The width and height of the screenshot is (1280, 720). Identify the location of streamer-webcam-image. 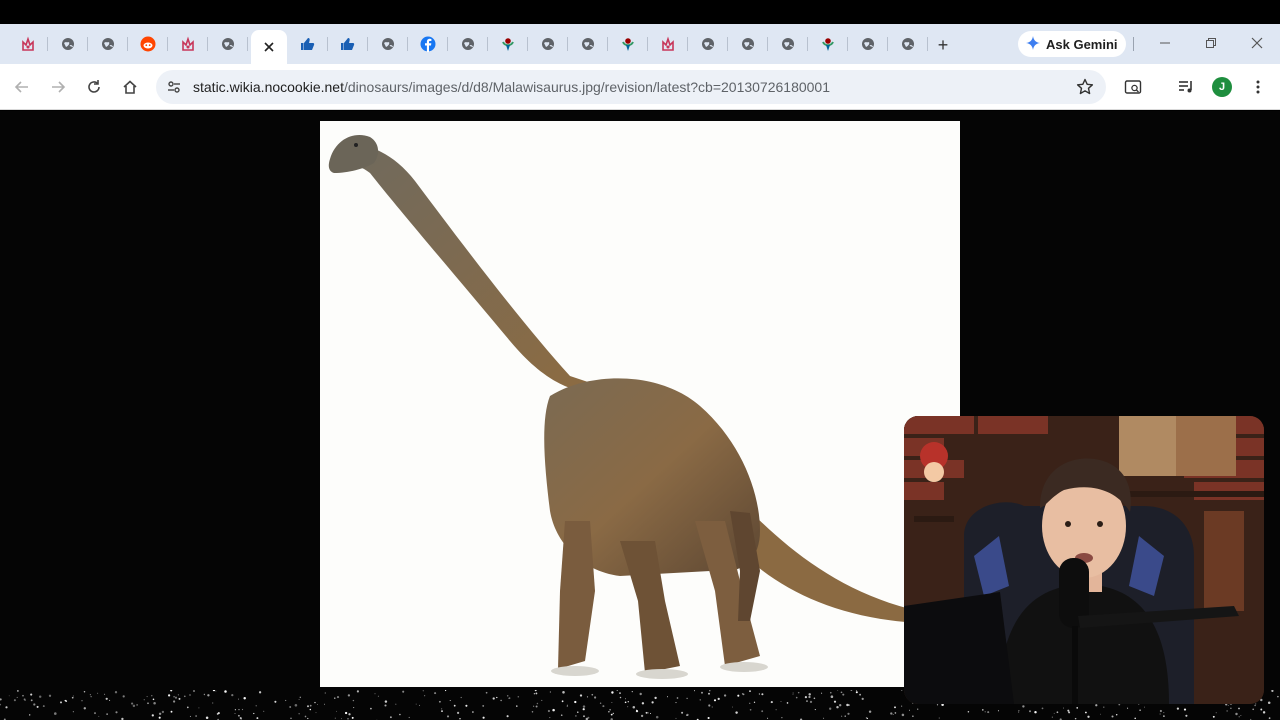
(1084, 560).